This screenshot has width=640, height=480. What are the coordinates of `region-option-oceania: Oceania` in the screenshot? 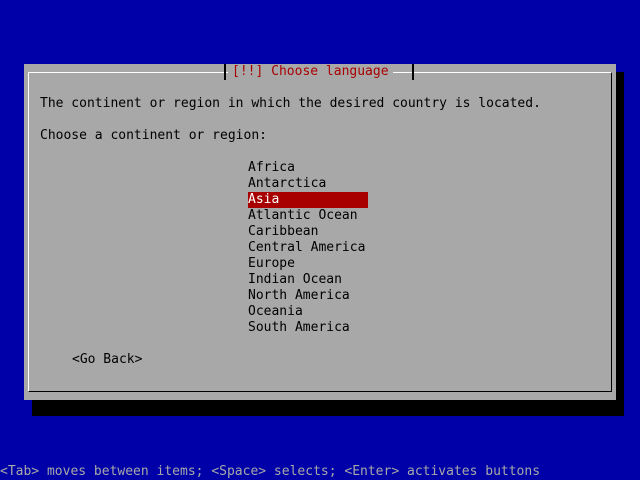 It's located at (308, 312).